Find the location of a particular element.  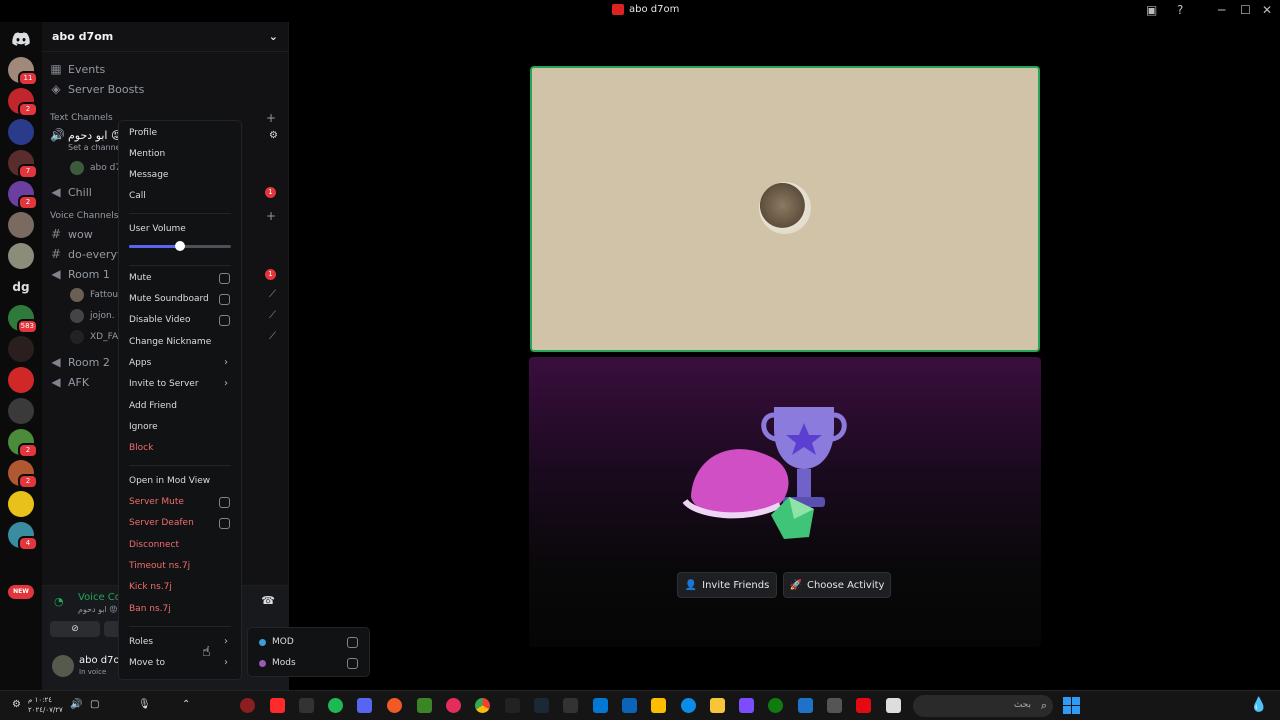

disable-video-checkbox is located at coordinates (224, 320).